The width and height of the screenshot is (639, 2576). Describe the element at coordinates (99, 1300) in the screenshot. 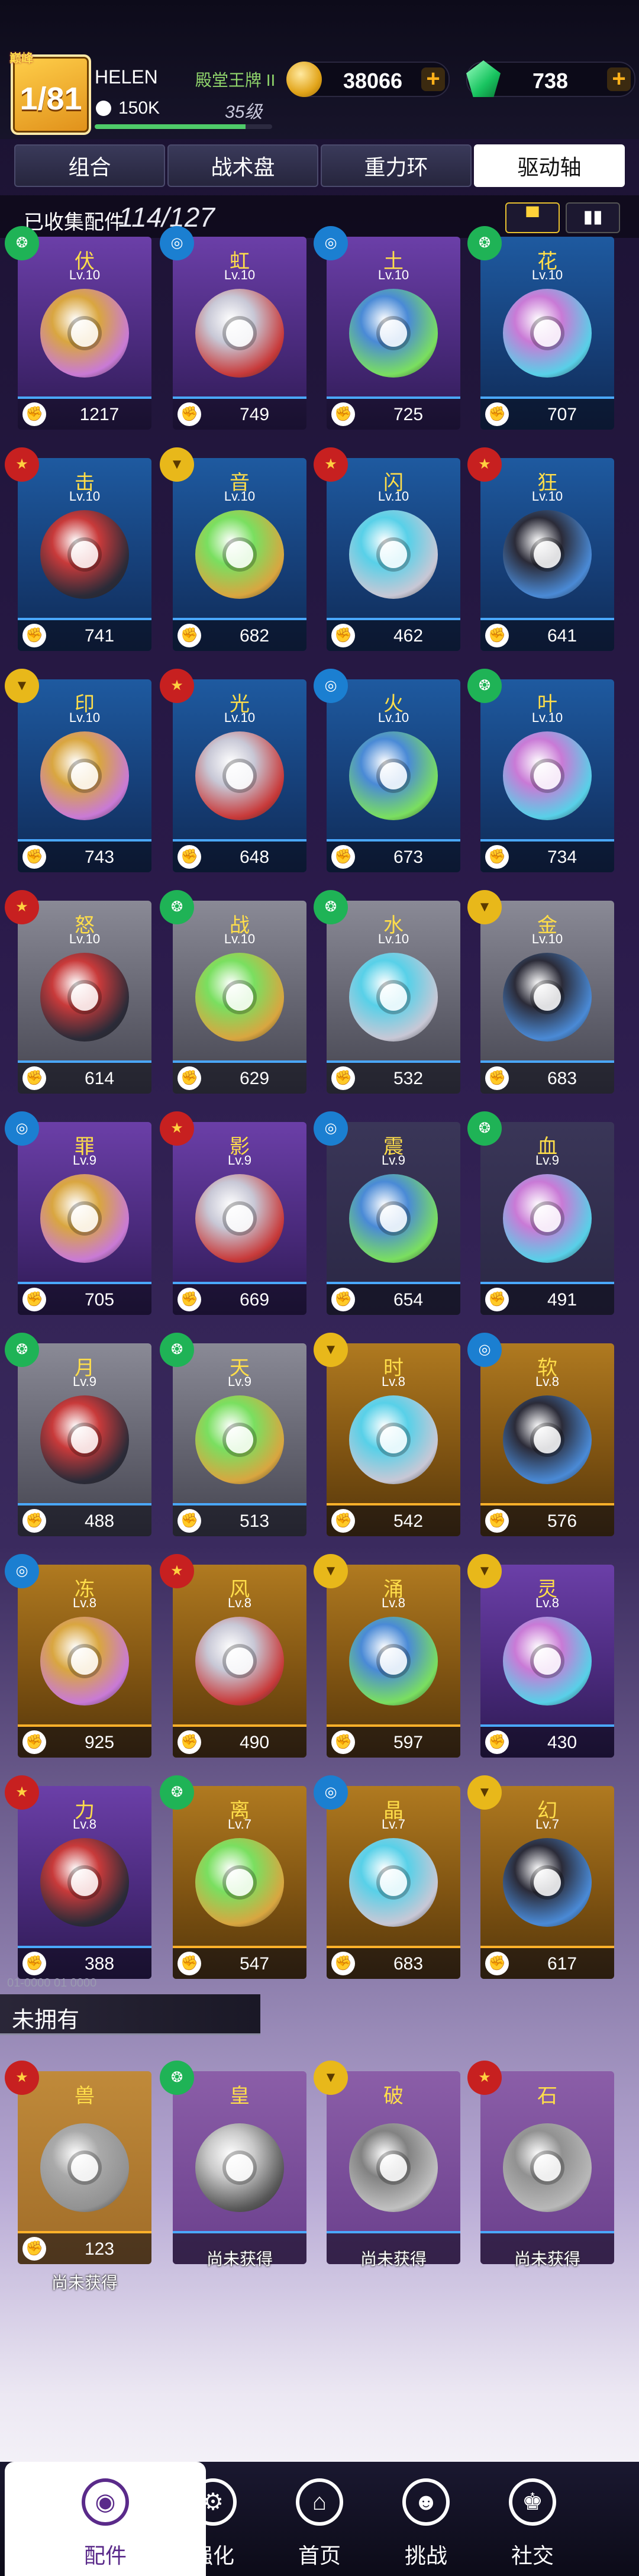

I see `part-power: 705` at that location.